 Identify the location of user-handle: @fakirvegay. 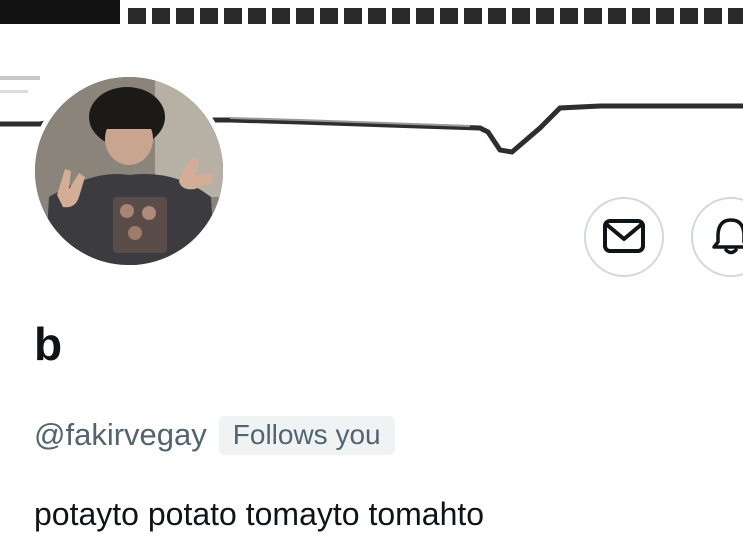
(120, 434).